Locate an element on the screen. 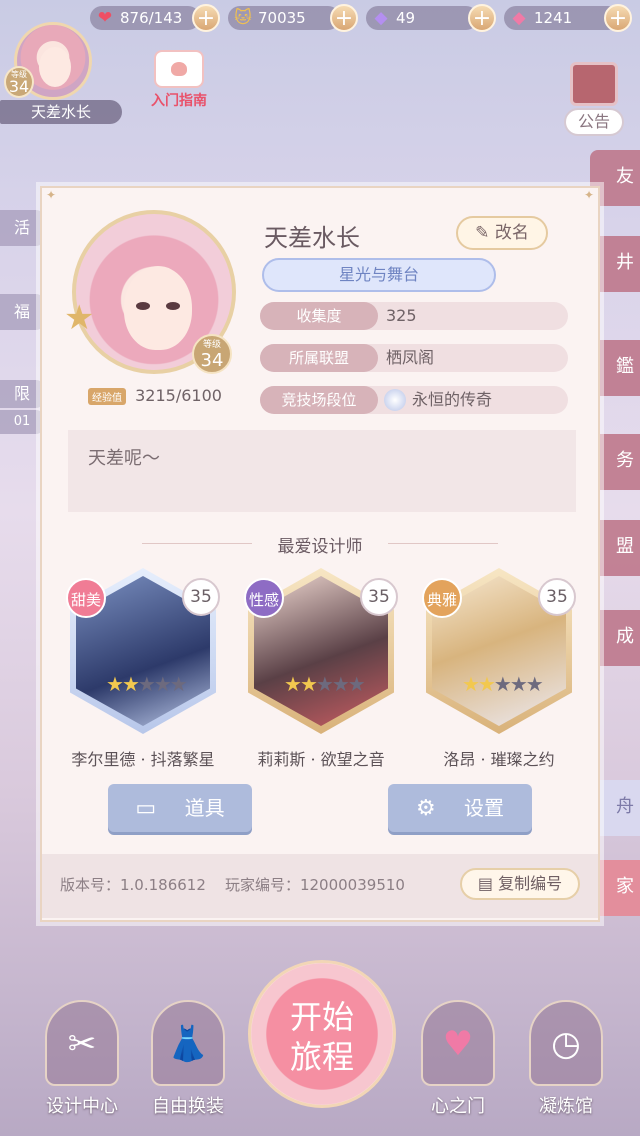  nav-design-center: ✂ 设计中心 is located at coordinates (82, 1059).